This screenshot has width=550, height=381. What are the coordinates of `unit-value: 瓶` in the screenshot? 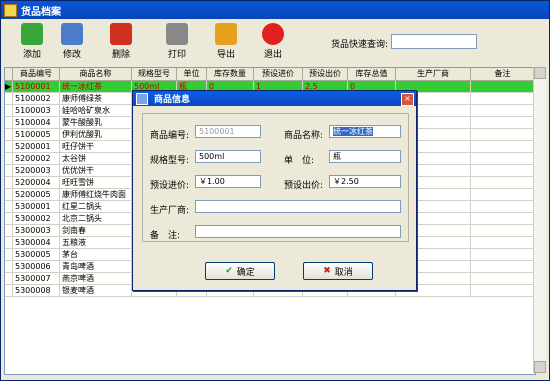 It's located at (337, 156).